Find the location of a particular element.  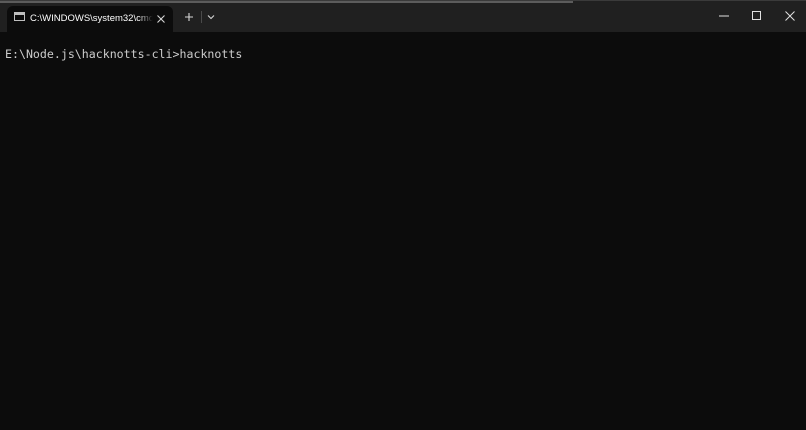

close-window-button is located at coordinates (790, 16).